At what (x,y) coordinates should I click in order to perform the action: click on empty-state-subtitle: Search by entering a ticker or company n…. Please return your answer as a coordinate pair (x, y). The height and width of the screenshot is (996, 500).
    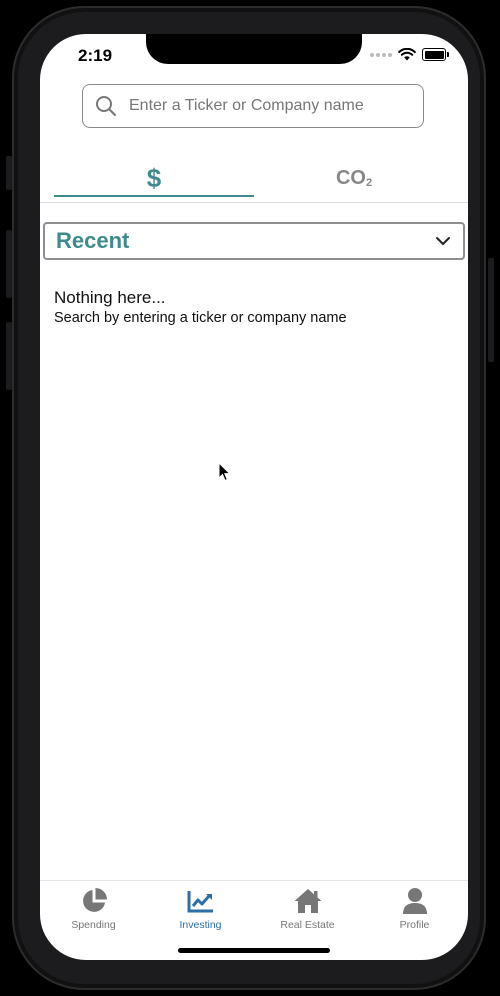
    Looking at the image, I should click on (200, 318).